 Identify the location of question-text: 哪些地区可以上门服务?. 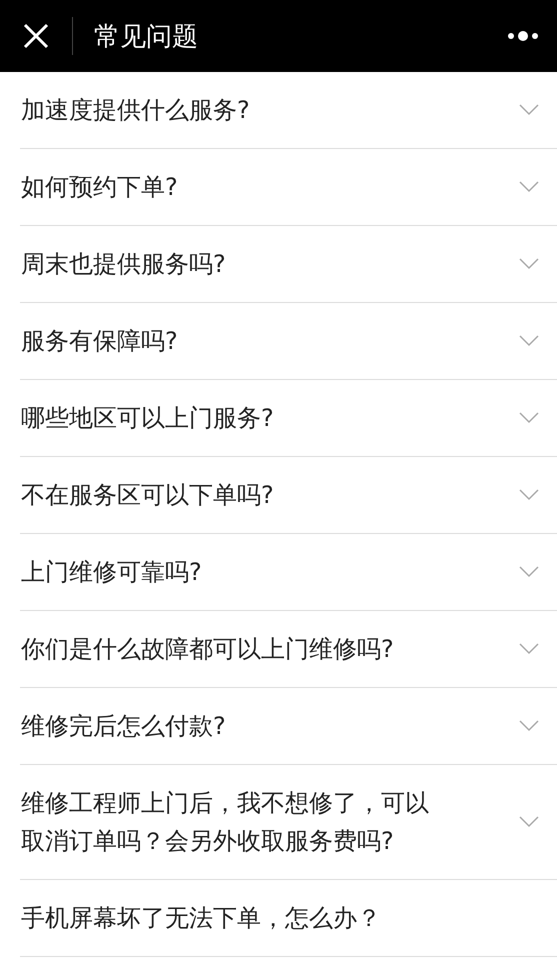
(147, 418).